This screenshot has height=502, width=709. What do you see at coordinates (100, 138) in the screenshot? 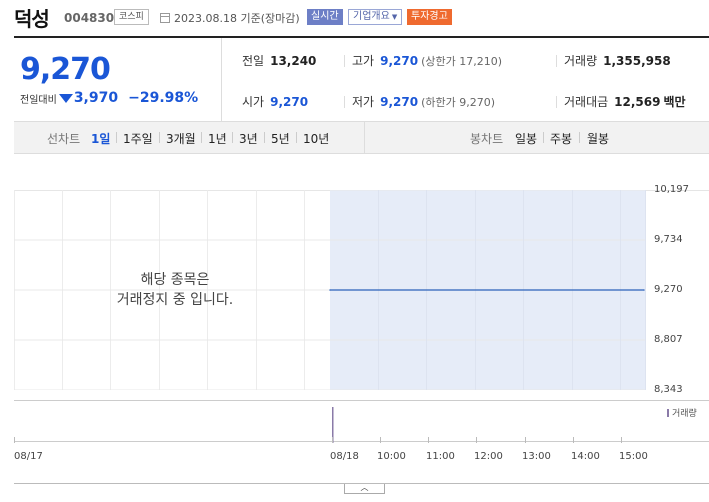
I see `tab-1-day: 1일` at bounding box center [100, 138].